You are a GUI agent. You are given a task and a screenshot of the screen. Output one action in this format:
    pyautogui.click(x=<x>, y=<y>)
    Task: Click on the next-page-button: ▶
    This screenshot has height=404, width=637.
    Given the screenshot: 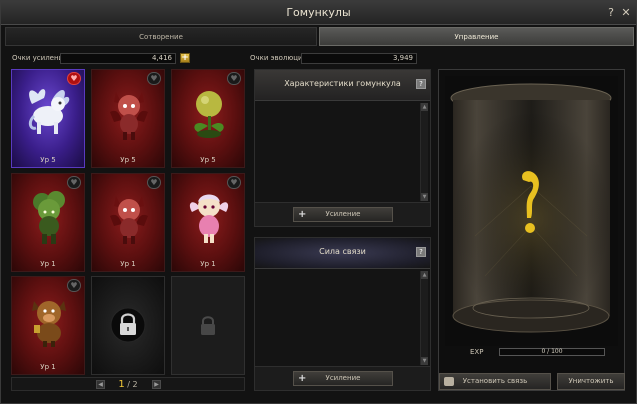 What is the action you would take?
    pyautogui.click(x=156, y=384)
    